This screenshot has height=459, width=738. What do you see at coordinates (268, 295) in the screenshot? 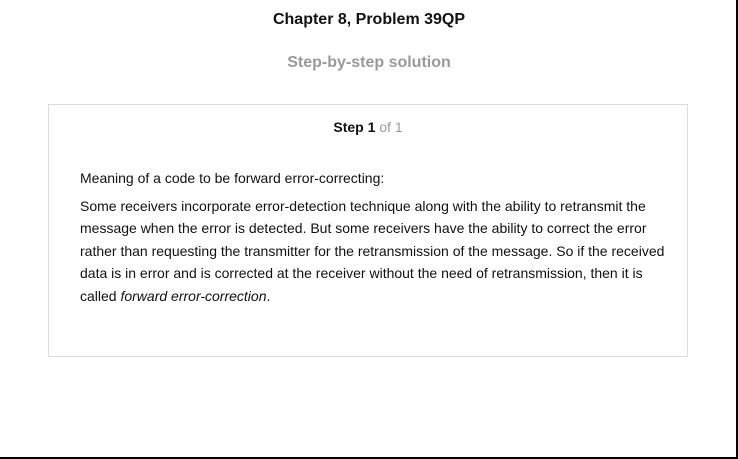
I see `paragraph-end: .` at bounding box center [268, 295].